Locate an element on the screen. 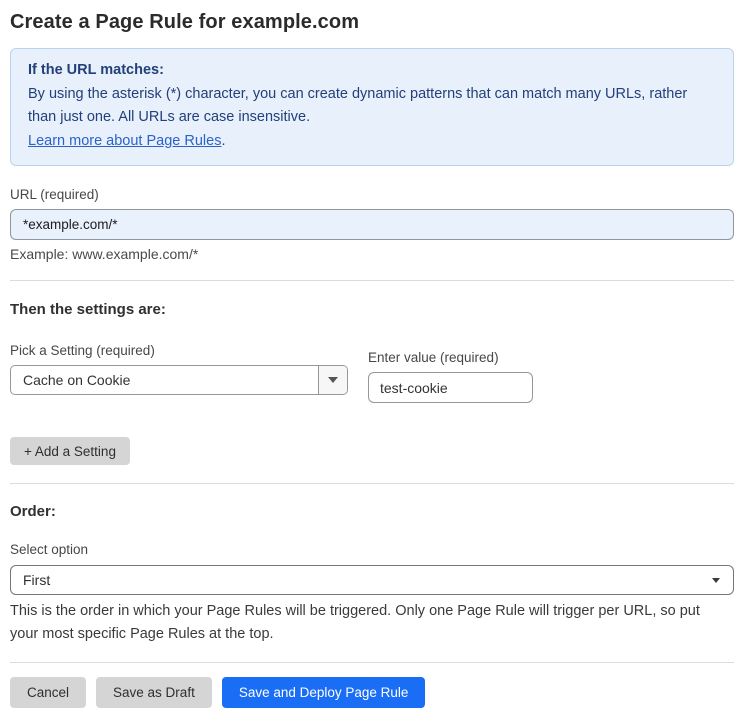  page-title: Create a Page Rule for example.com is located at coordinates (185, 22).